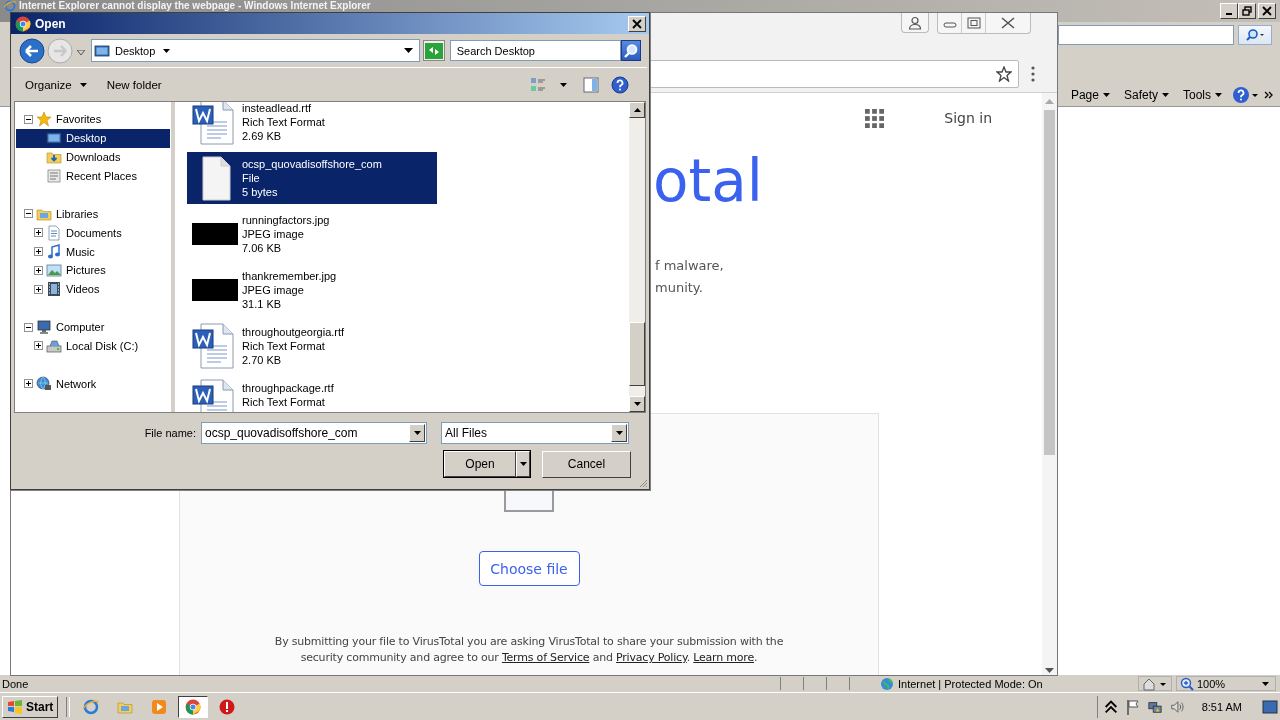  Describe the element at coordinates (535, 50) in the screenshot. I see `search-field: Search Desktop` at that location.